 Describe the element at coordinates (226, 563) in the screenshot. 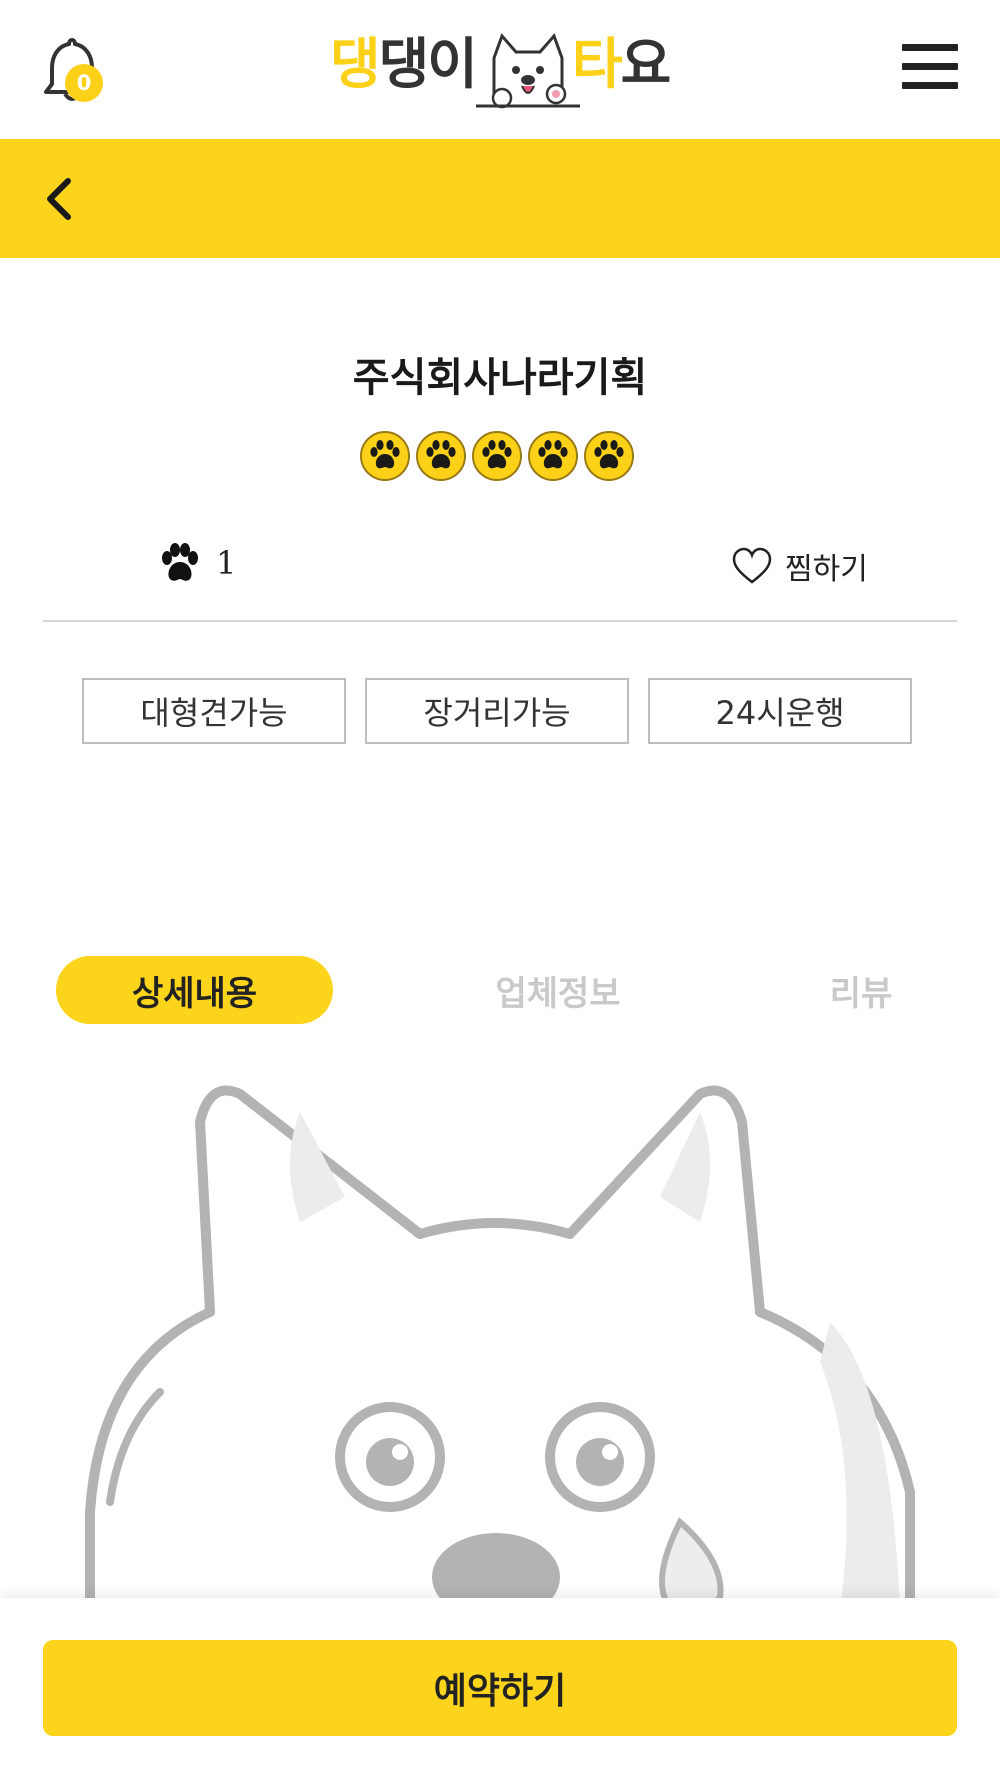

I see `paw-count-value: 1` at that location.